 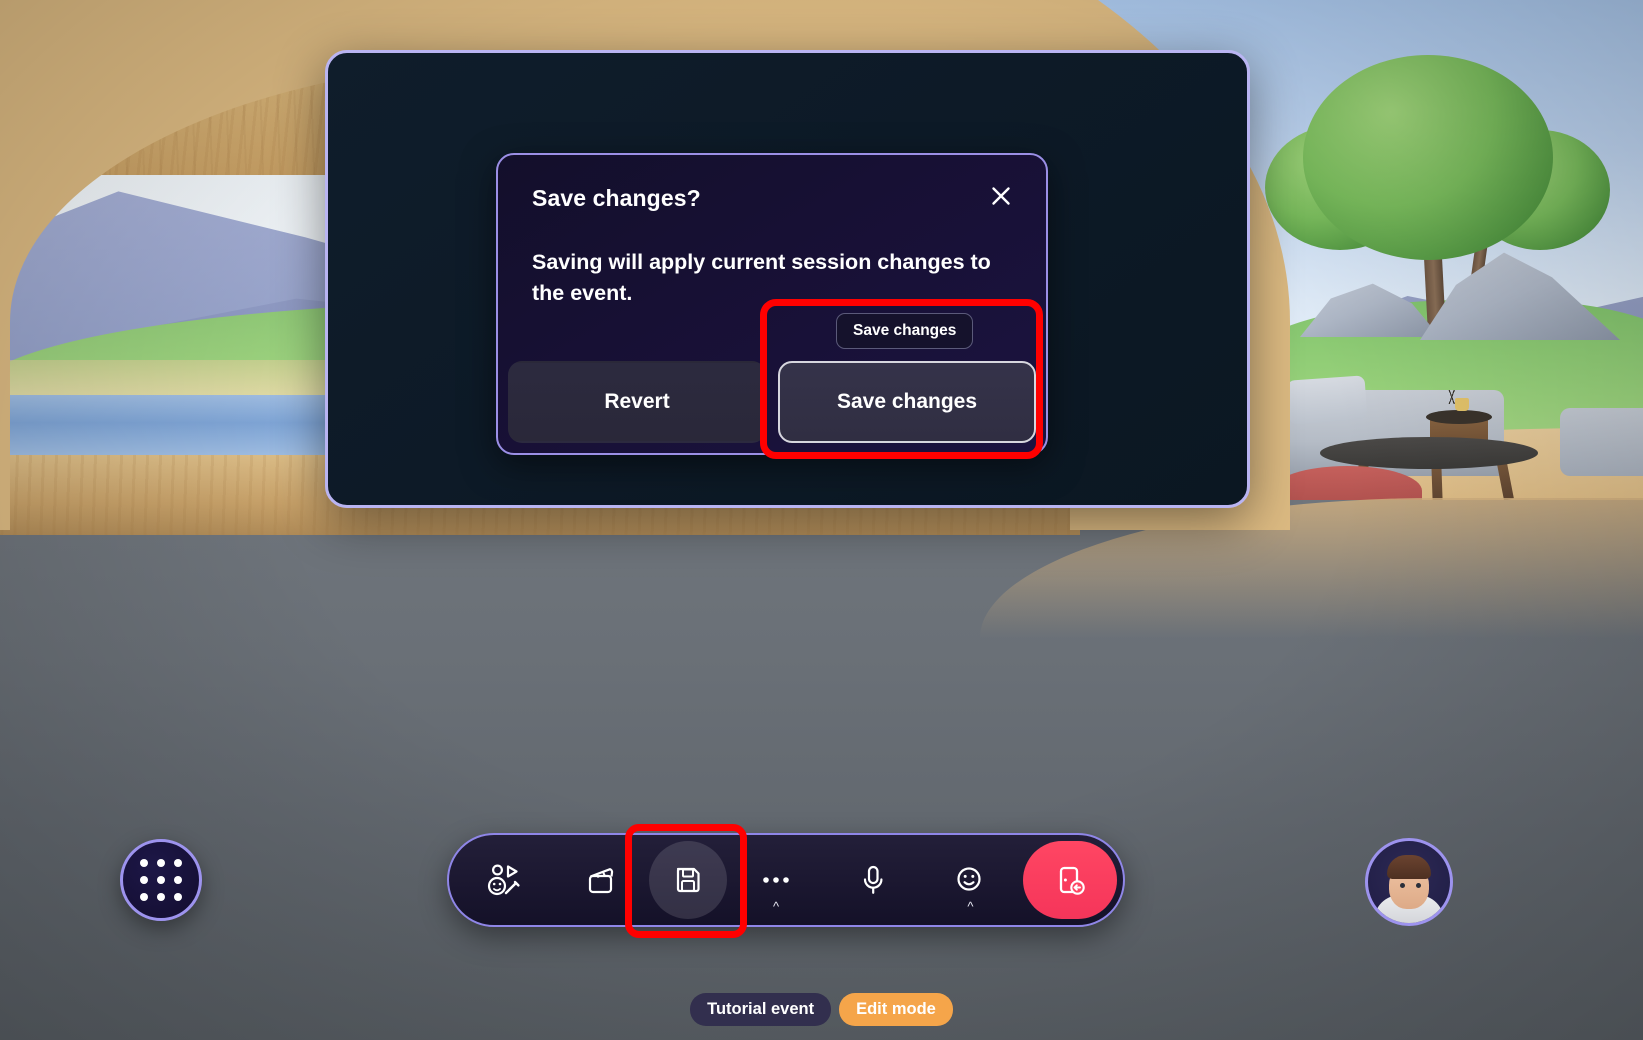 I want to click on avatar, so click(x=1409, y=882).